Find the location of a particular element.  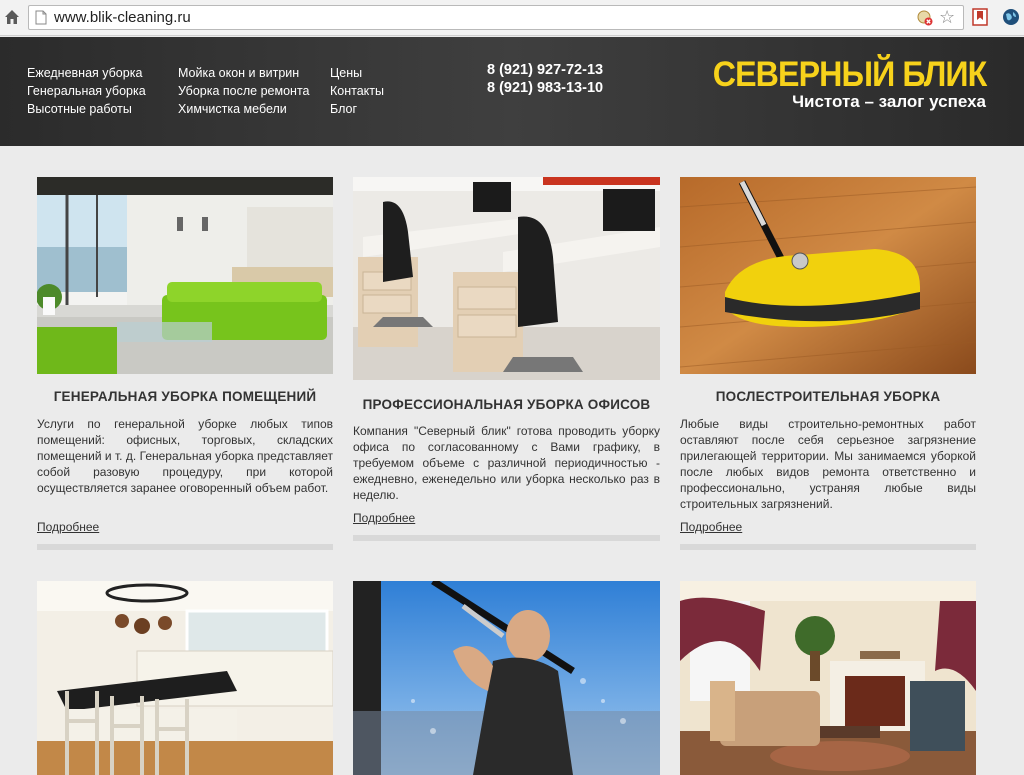

nav-link-contacts: Контакты is located at coordinates (357, 91).